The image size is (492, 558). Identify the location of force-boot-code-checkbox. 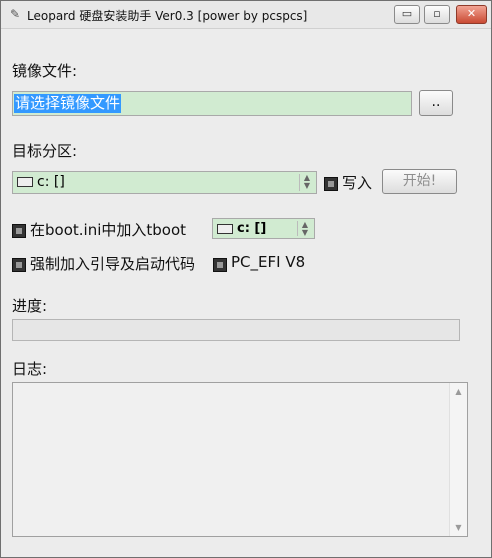
(19, 265).